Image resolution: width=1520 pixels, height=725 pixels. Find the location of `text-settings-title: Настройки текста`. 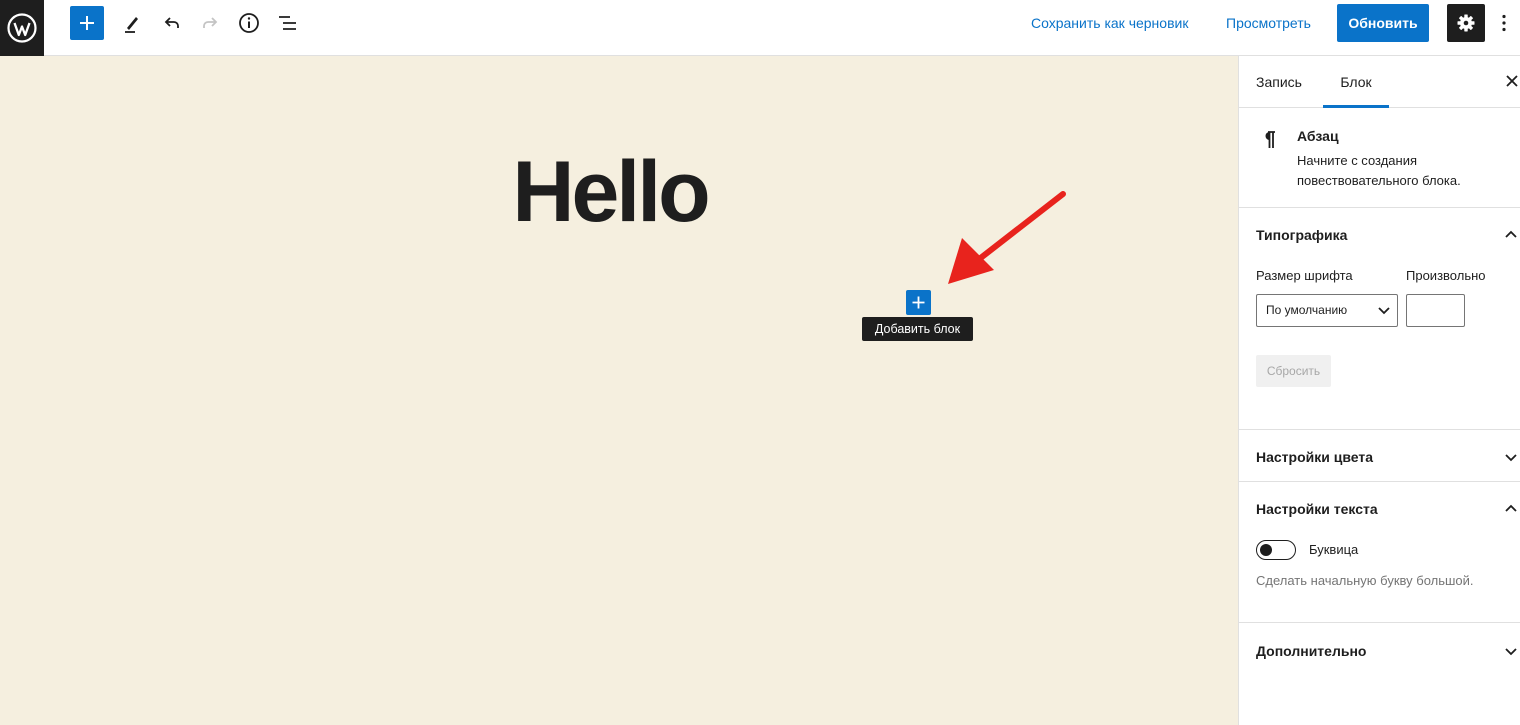

text-settings-title: Настройки текста is located at coordinates (1317, 509).